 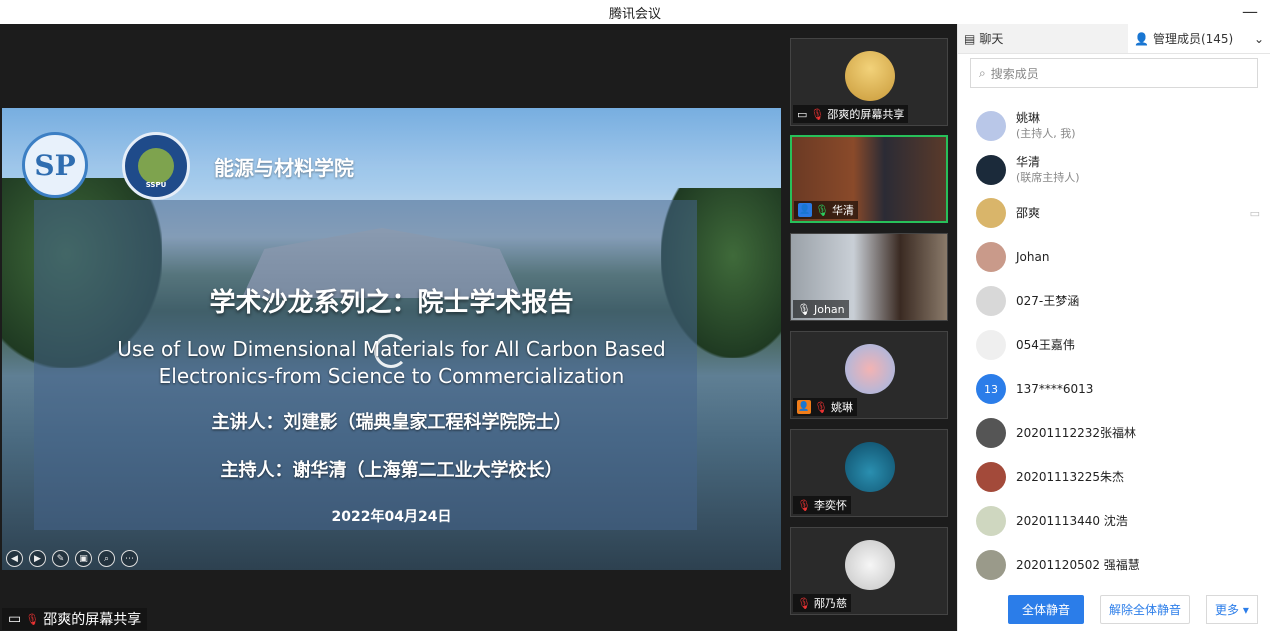 I want to click on screen-share-label: ▭ 🎙 邵爽的屏幕共享, so click(x=75, y=619).